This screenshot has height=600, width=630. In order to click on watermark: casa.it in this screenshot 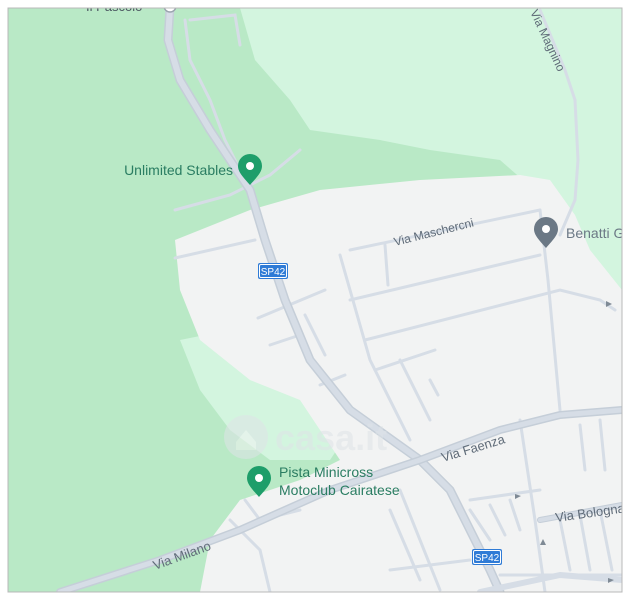, I will do `click(305, 437)`.